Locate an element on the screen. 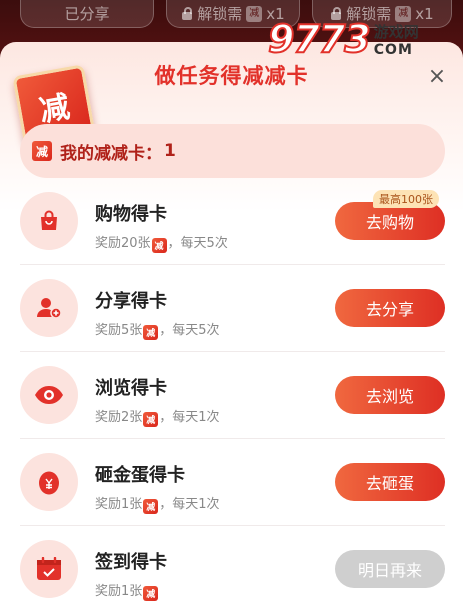  task-name: 砸金蛋得卡 is located at coordinates (140, 475).